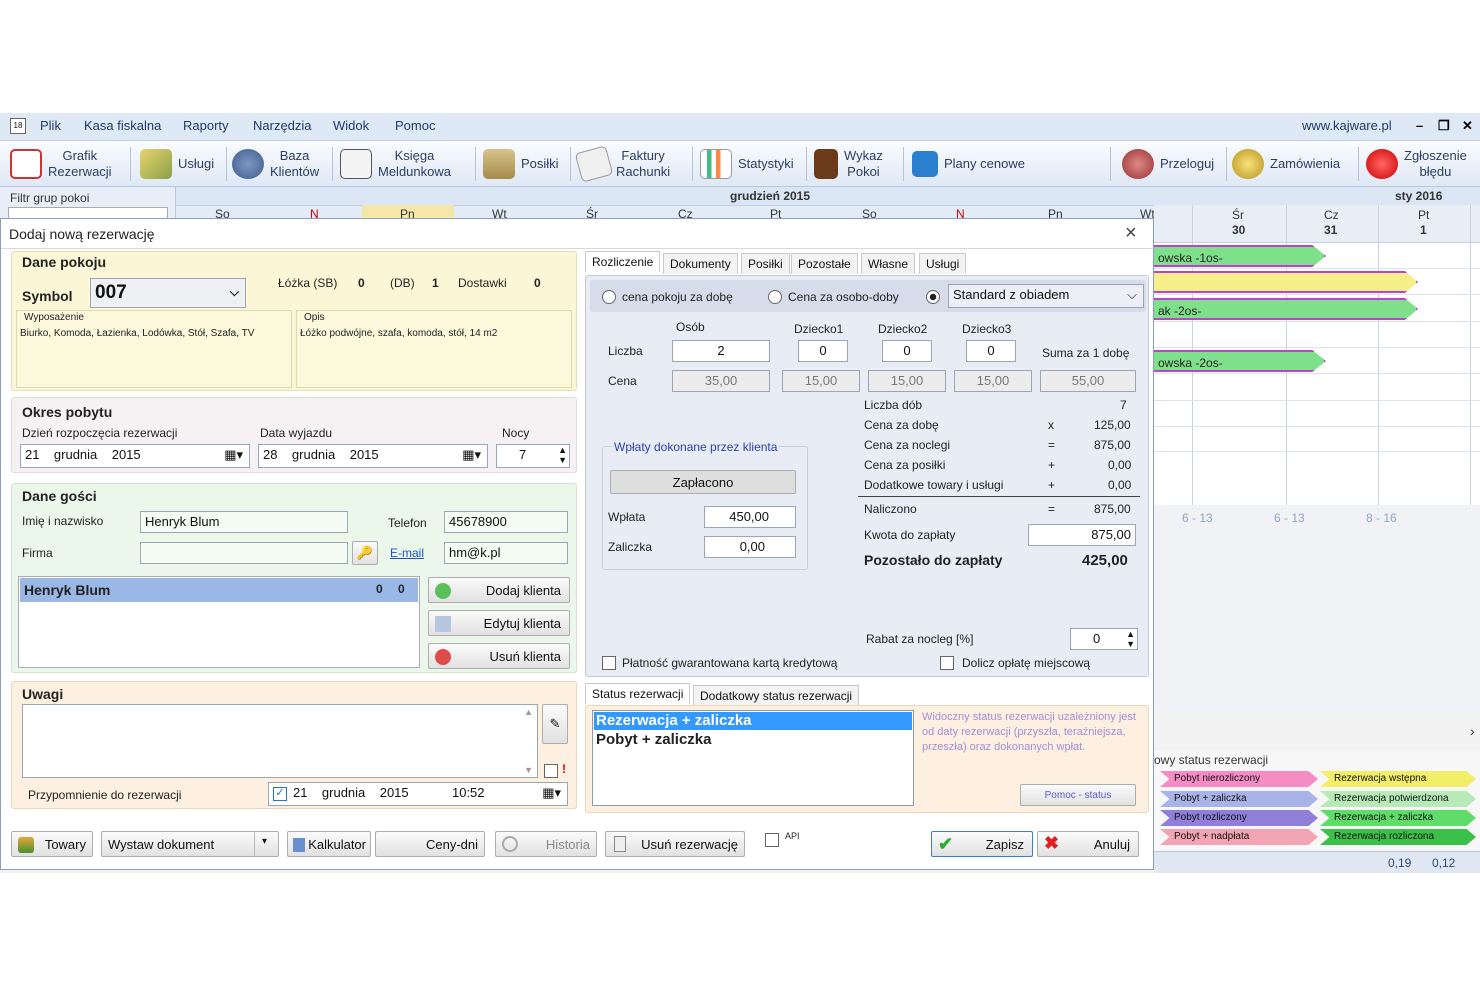 Image resolution: width=1480 pixels, height=987 pixels. Describe the element at coordinates (750, 547) in the screenshot. I see `zaliczka-input: 0,00` at that location.